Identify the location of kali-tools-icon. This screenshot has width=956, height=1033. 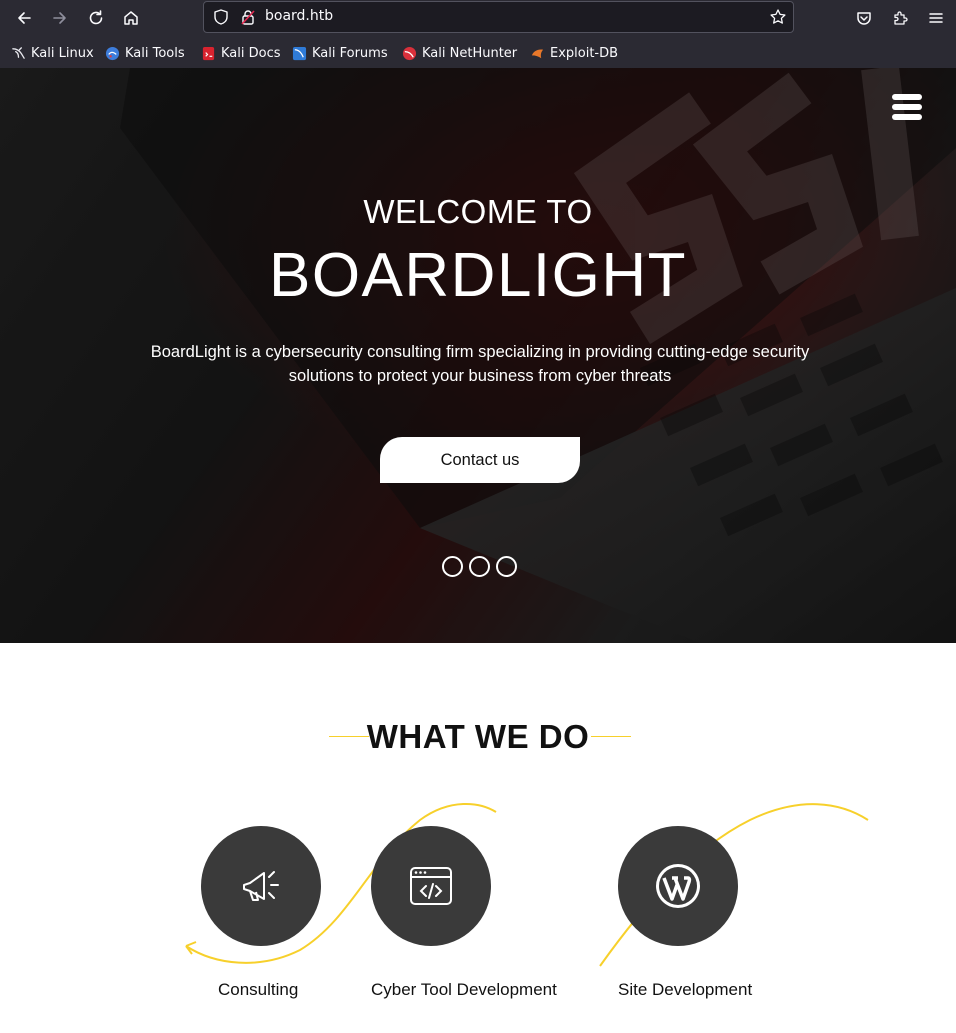
(112, 53).